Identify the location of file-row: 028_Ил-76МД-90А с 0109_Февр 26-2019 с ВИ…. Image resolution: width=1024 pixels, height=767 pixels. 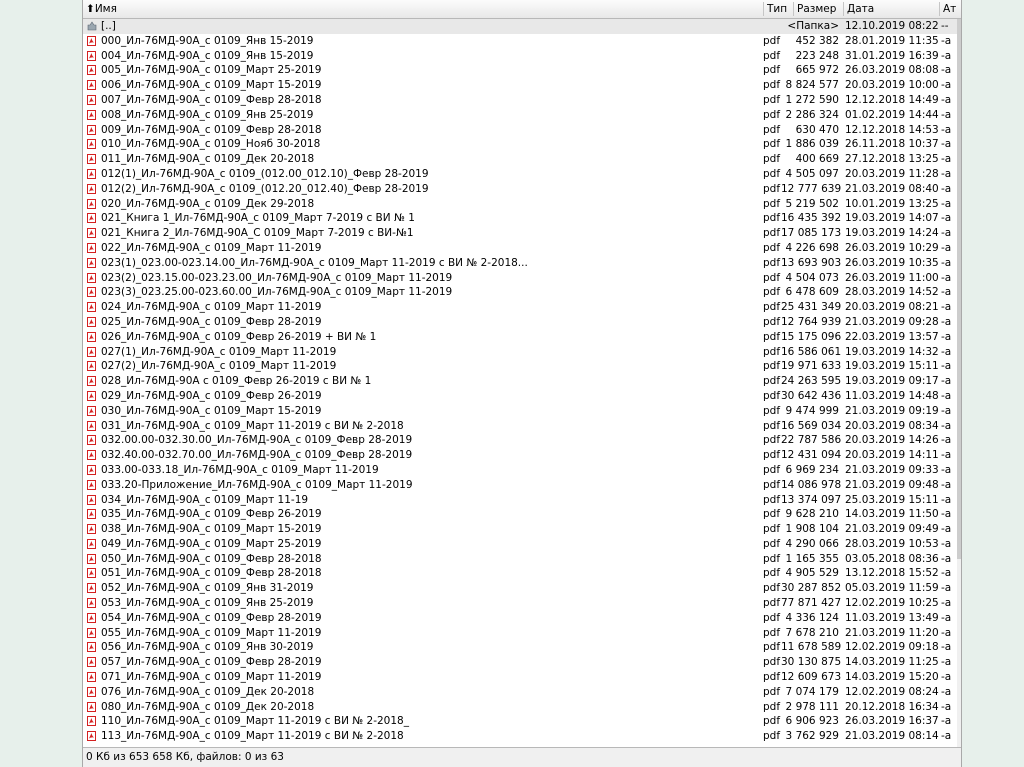
(520, 381).